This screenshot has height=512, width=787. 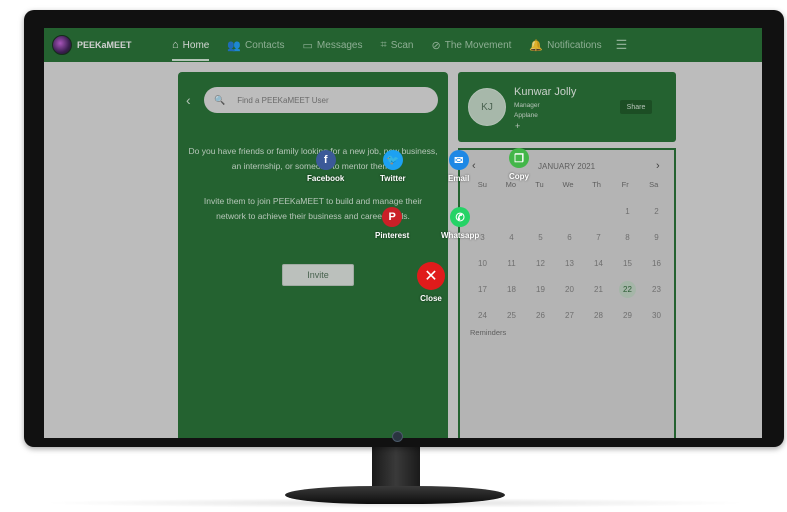 I want to click on share-email-label: Email, so click(x=459, y=178).